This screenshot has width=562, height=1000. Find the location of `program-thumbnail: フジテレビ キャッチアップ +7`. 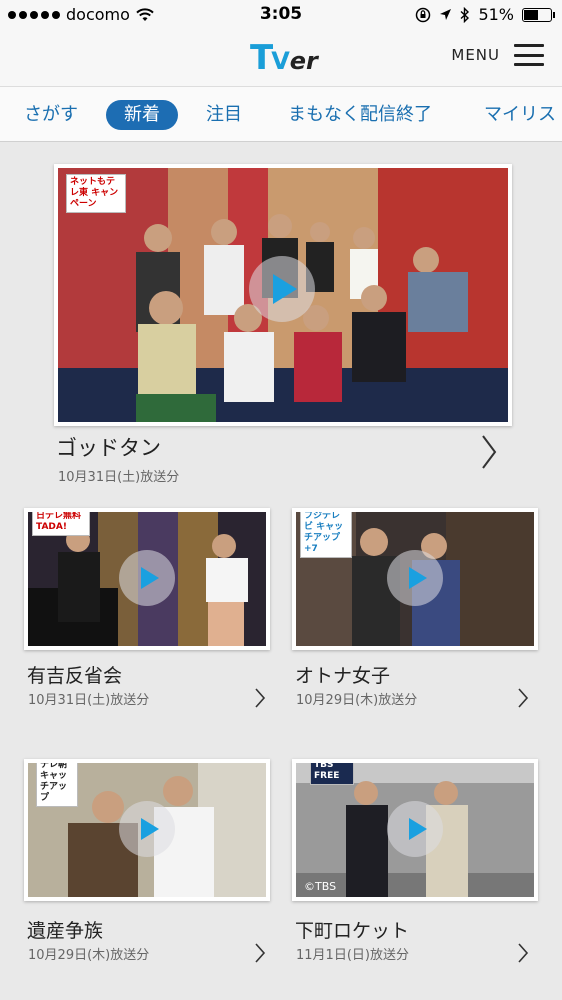

program-thumbnail: フジテレビ キャッチアップ +7 is located at coordinates (415, 579).